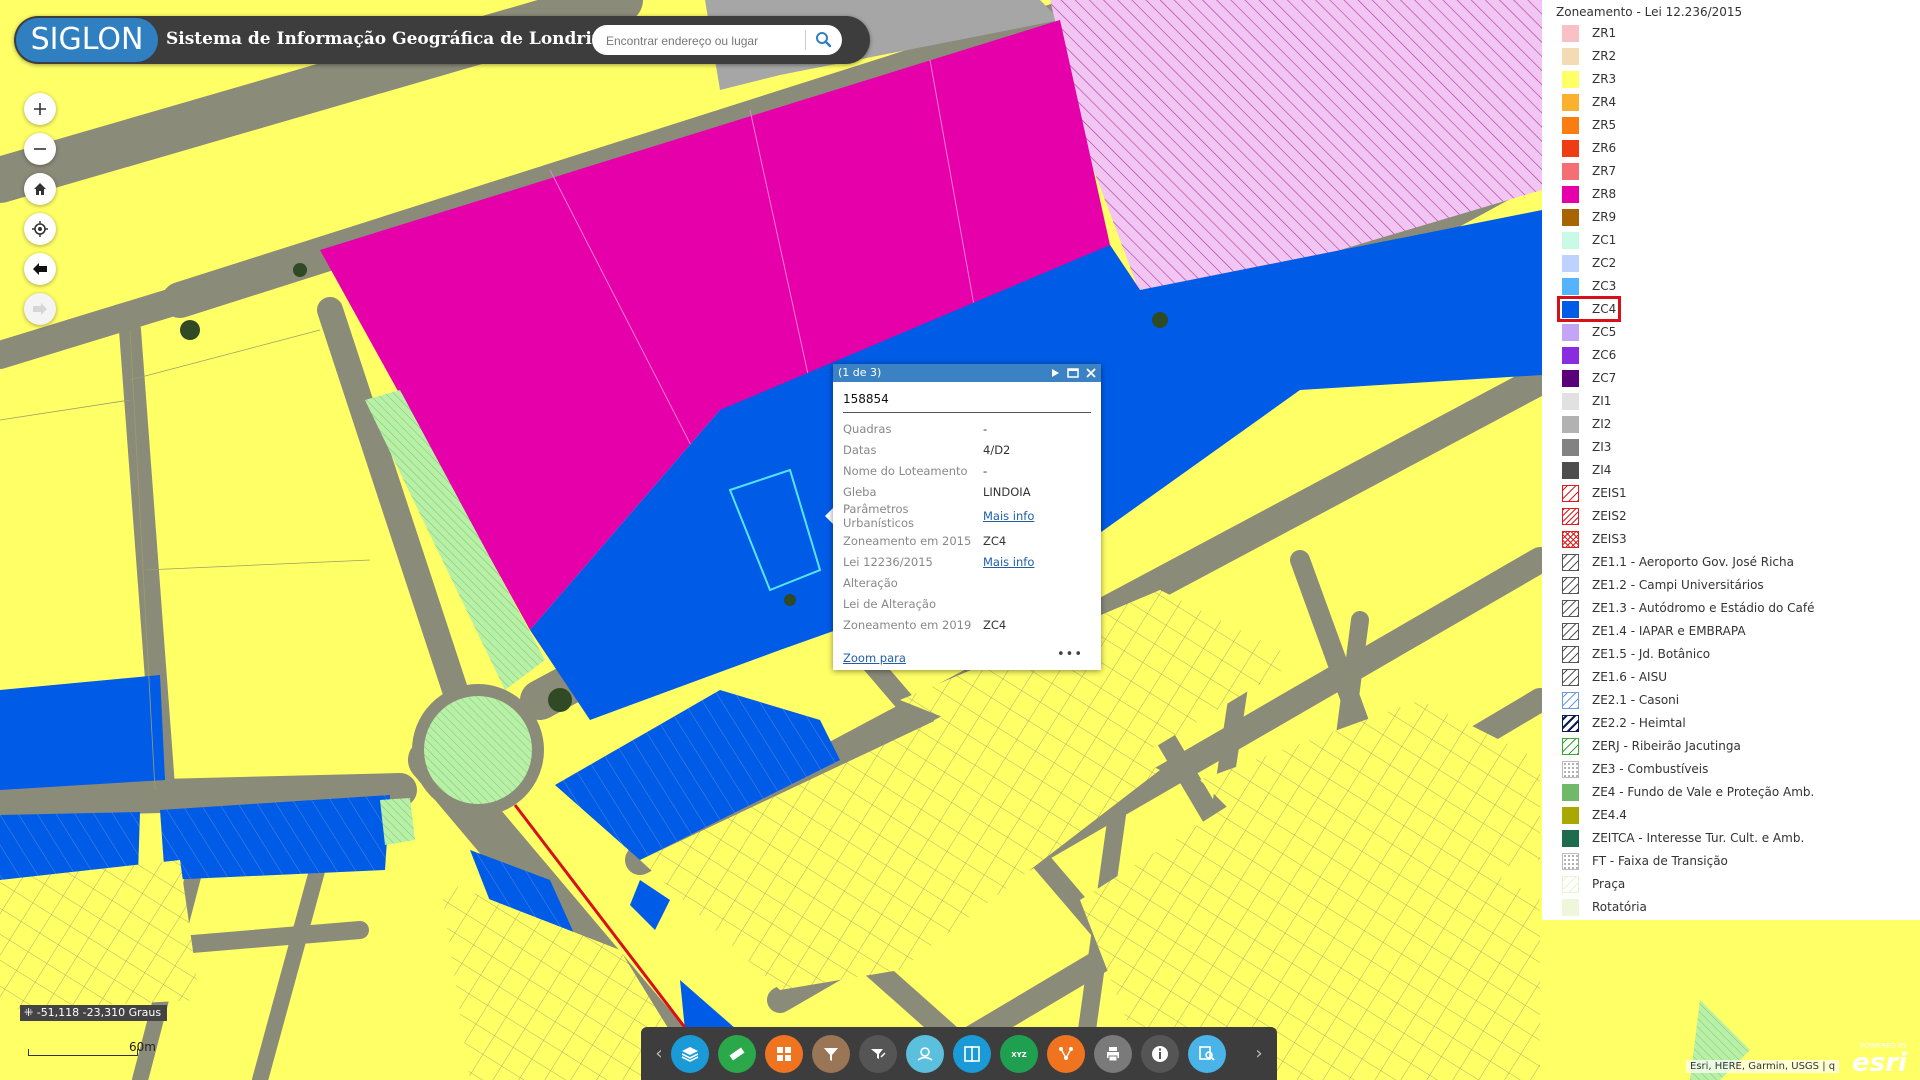 This screenshot has height=1080, width=1920. I want to click on legend-label: ZR5, so click(1604, 125).